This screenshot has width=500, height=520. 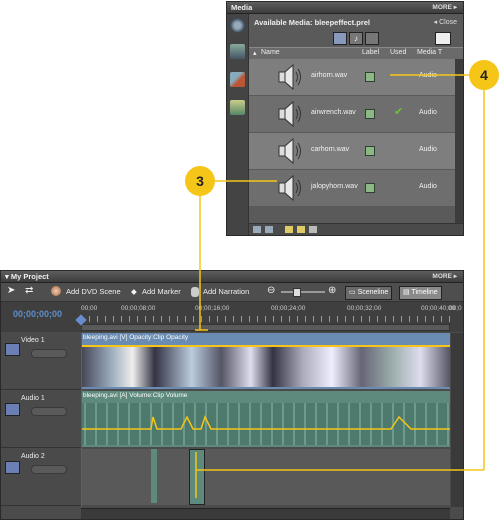 I want to click on callout-3: 3, so click(x=200, y=181).